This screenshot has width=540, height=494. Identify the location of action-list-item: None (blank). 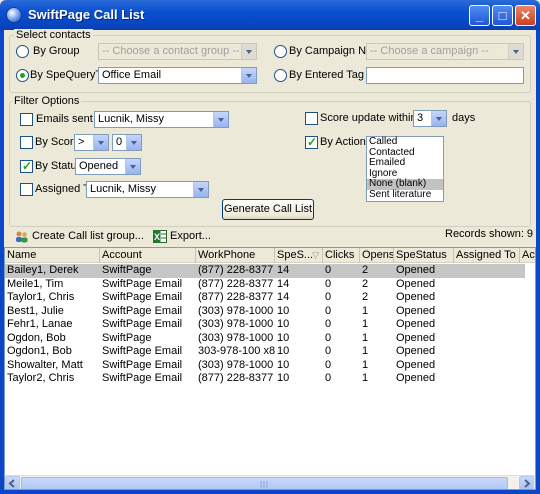
(405, 184).